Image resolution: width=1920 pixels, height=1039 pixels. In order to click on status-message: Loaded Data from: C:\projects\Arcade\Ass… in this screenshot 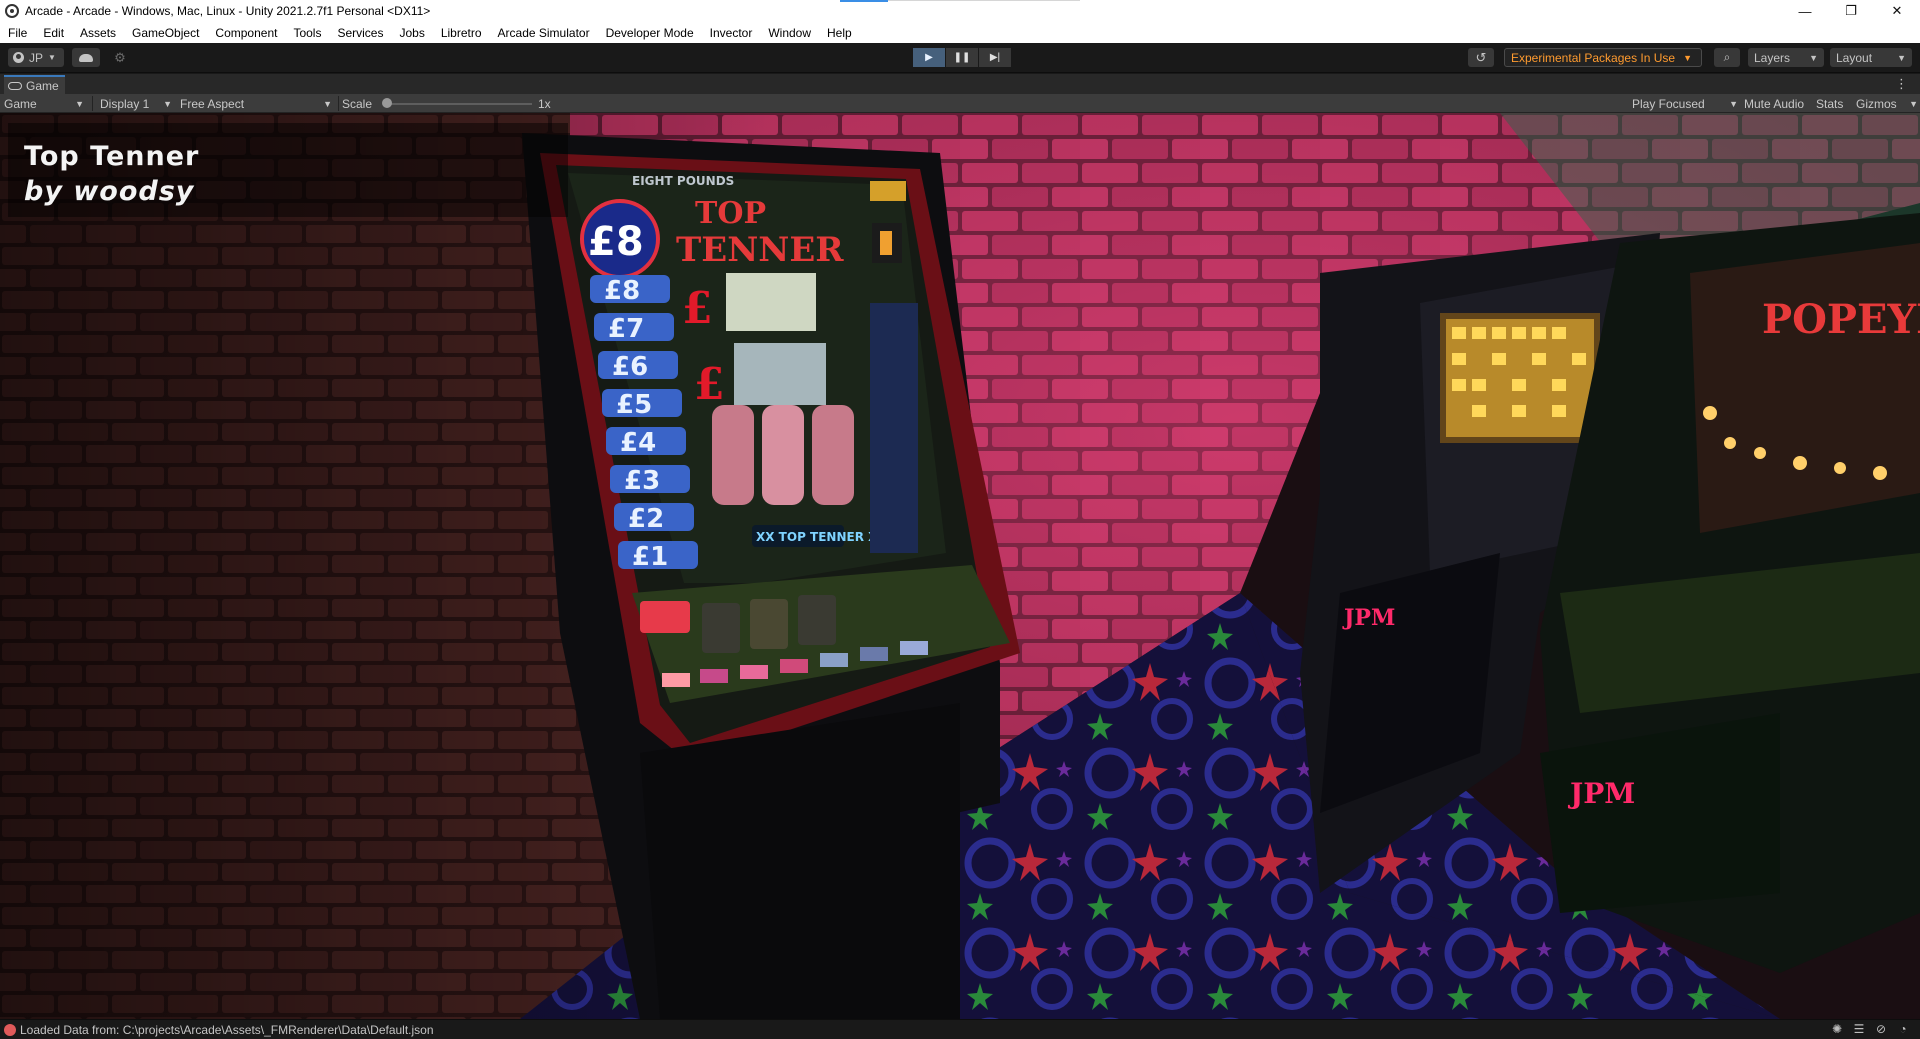, I will do `click(227, 1030)`.